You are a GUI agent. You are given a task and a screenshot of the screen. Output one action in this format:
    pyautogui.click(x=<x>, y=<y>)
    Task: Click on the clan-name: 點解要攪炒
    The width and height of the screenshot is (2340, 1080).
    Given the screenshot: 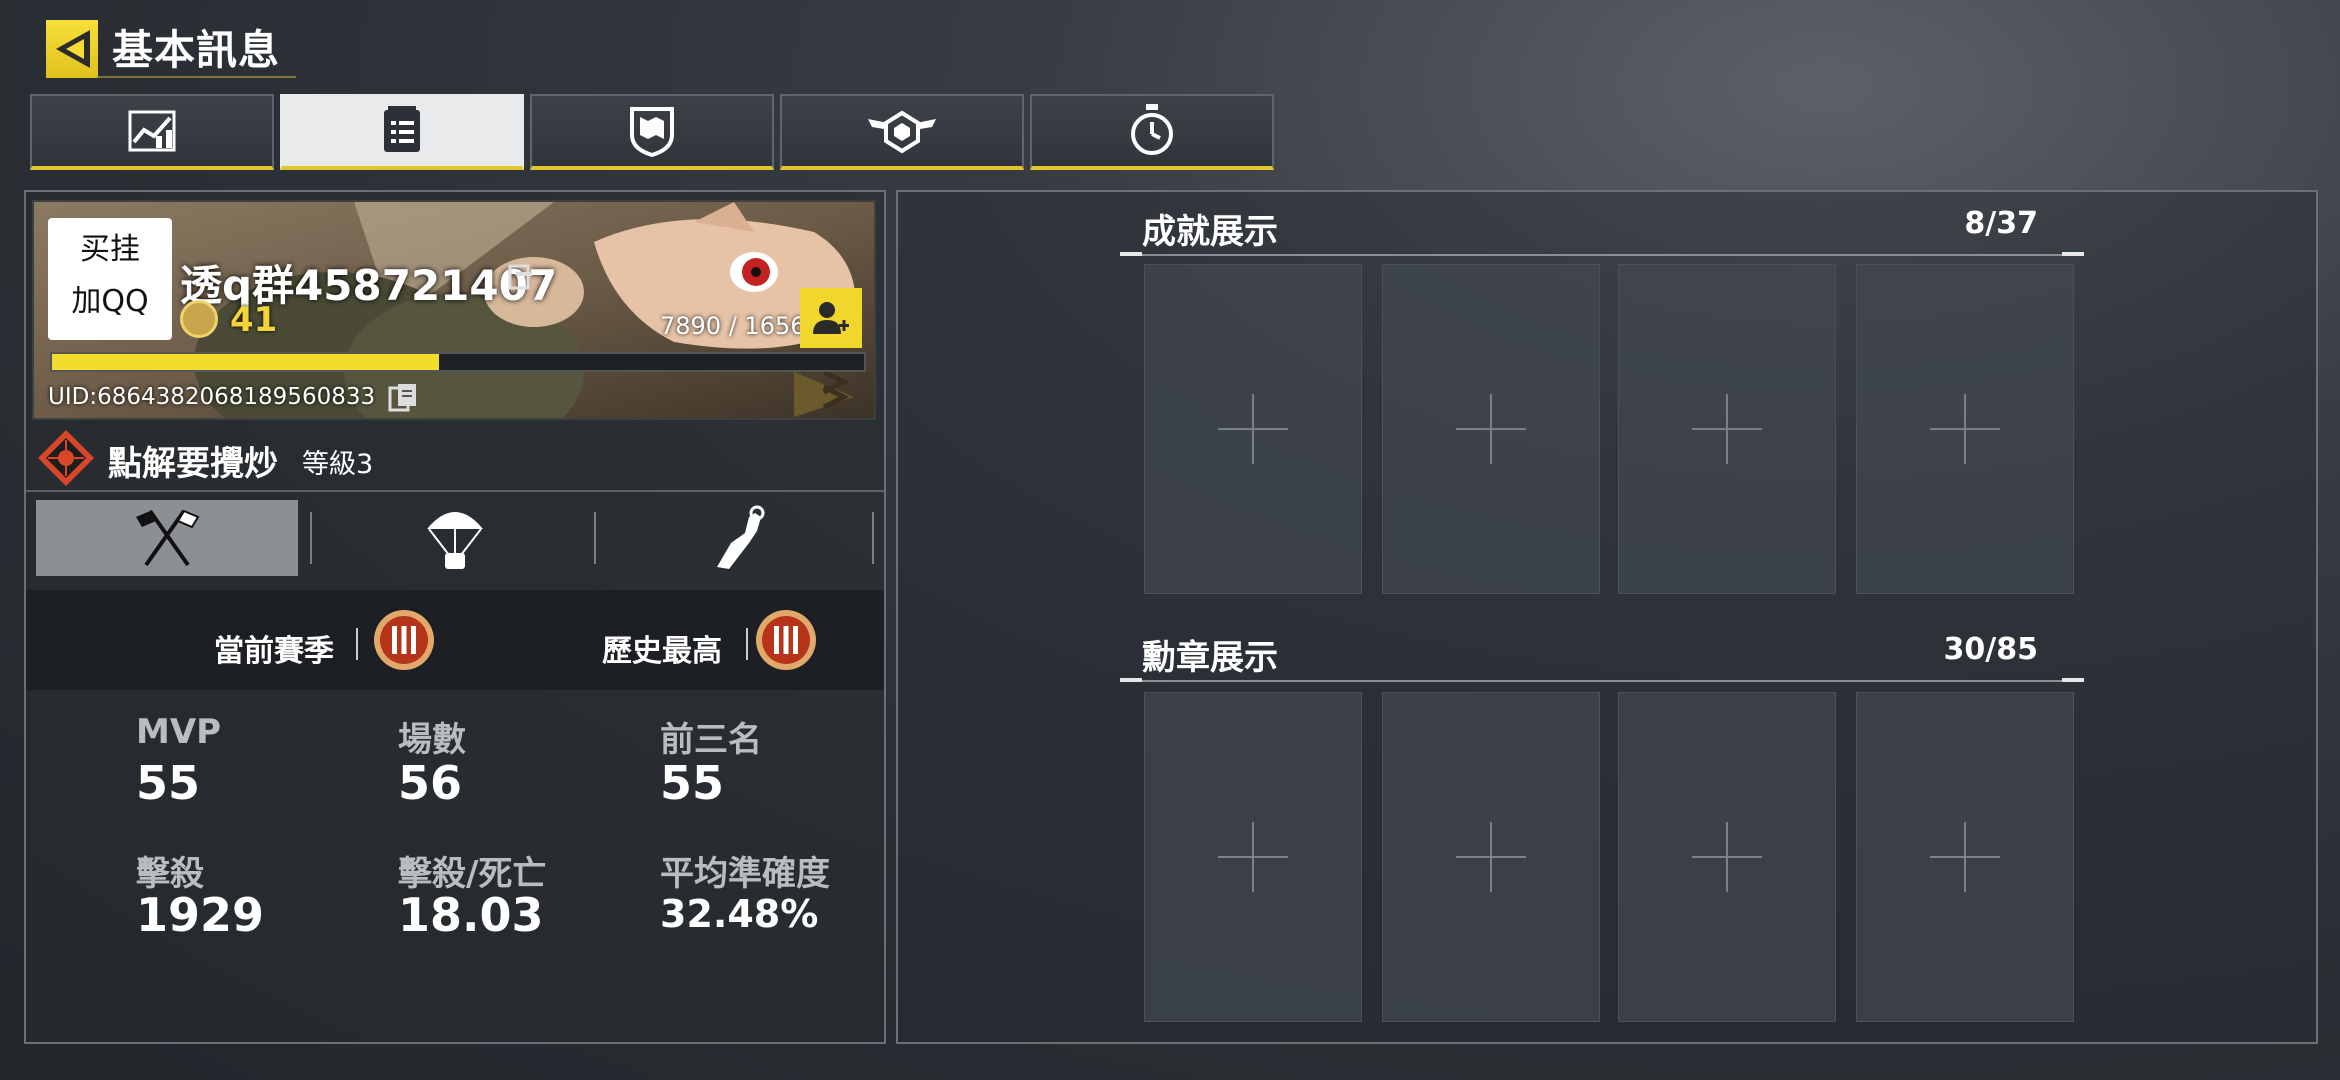 What is the action you would take?
    pyautogui.click(x=193, y=460)
    